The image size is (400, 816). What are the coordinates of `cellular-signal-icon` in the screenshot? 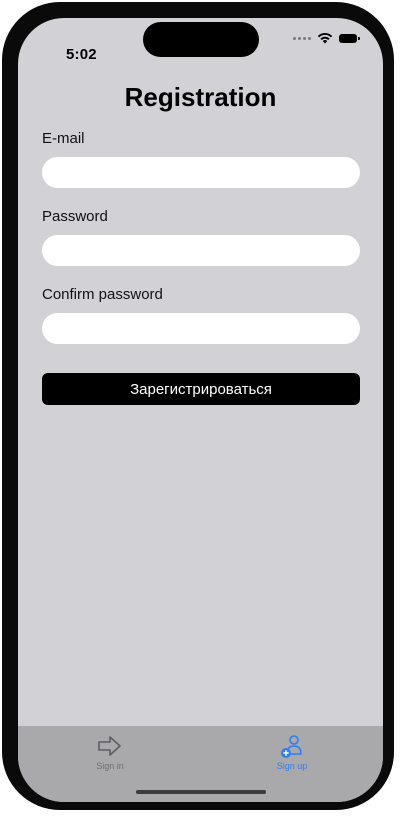 It's located at (302, 38).